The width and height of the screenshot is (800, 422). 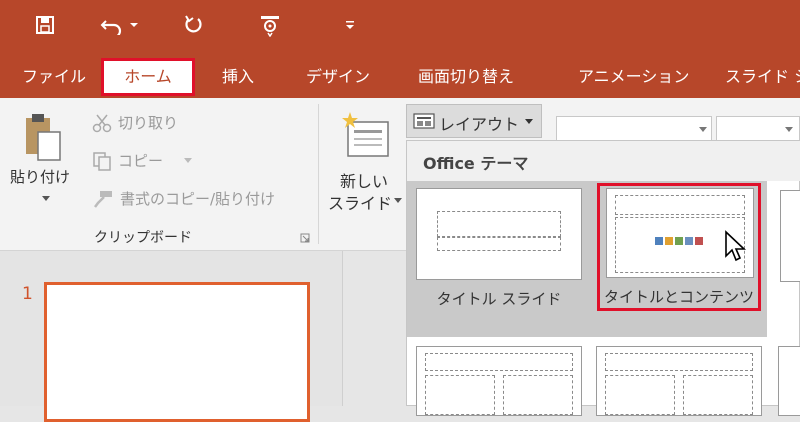 I want to click on layout-label: タイトル スライド, so click(x=499, y=299).